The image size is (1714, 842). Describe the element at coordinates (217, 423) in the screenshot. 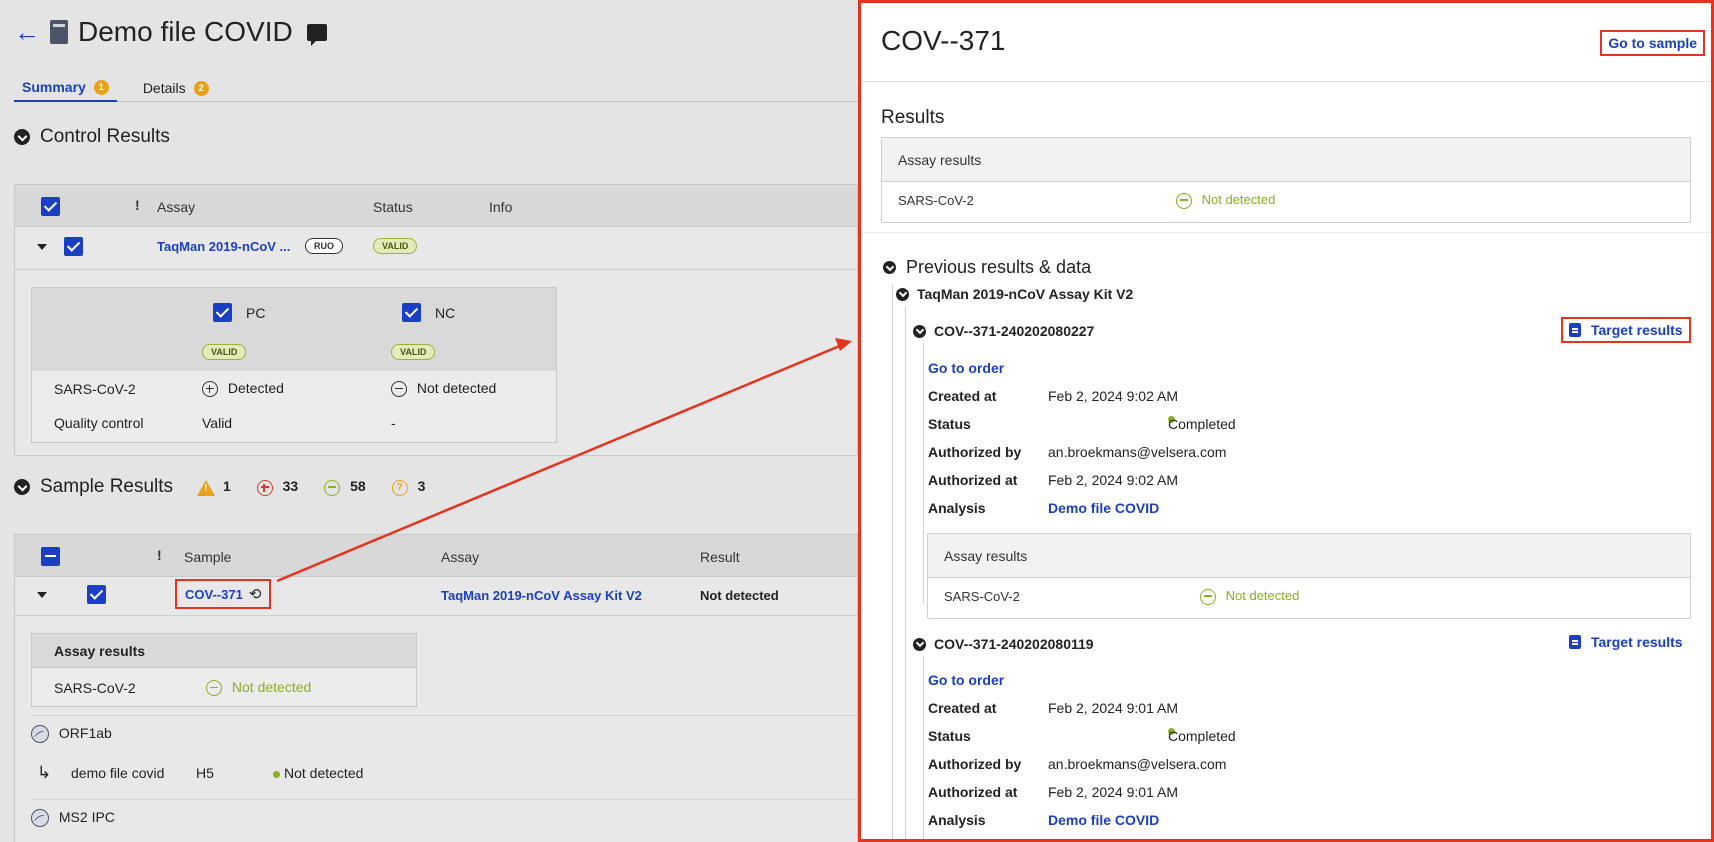

I see `pc-qc-value: Valid` at that location.